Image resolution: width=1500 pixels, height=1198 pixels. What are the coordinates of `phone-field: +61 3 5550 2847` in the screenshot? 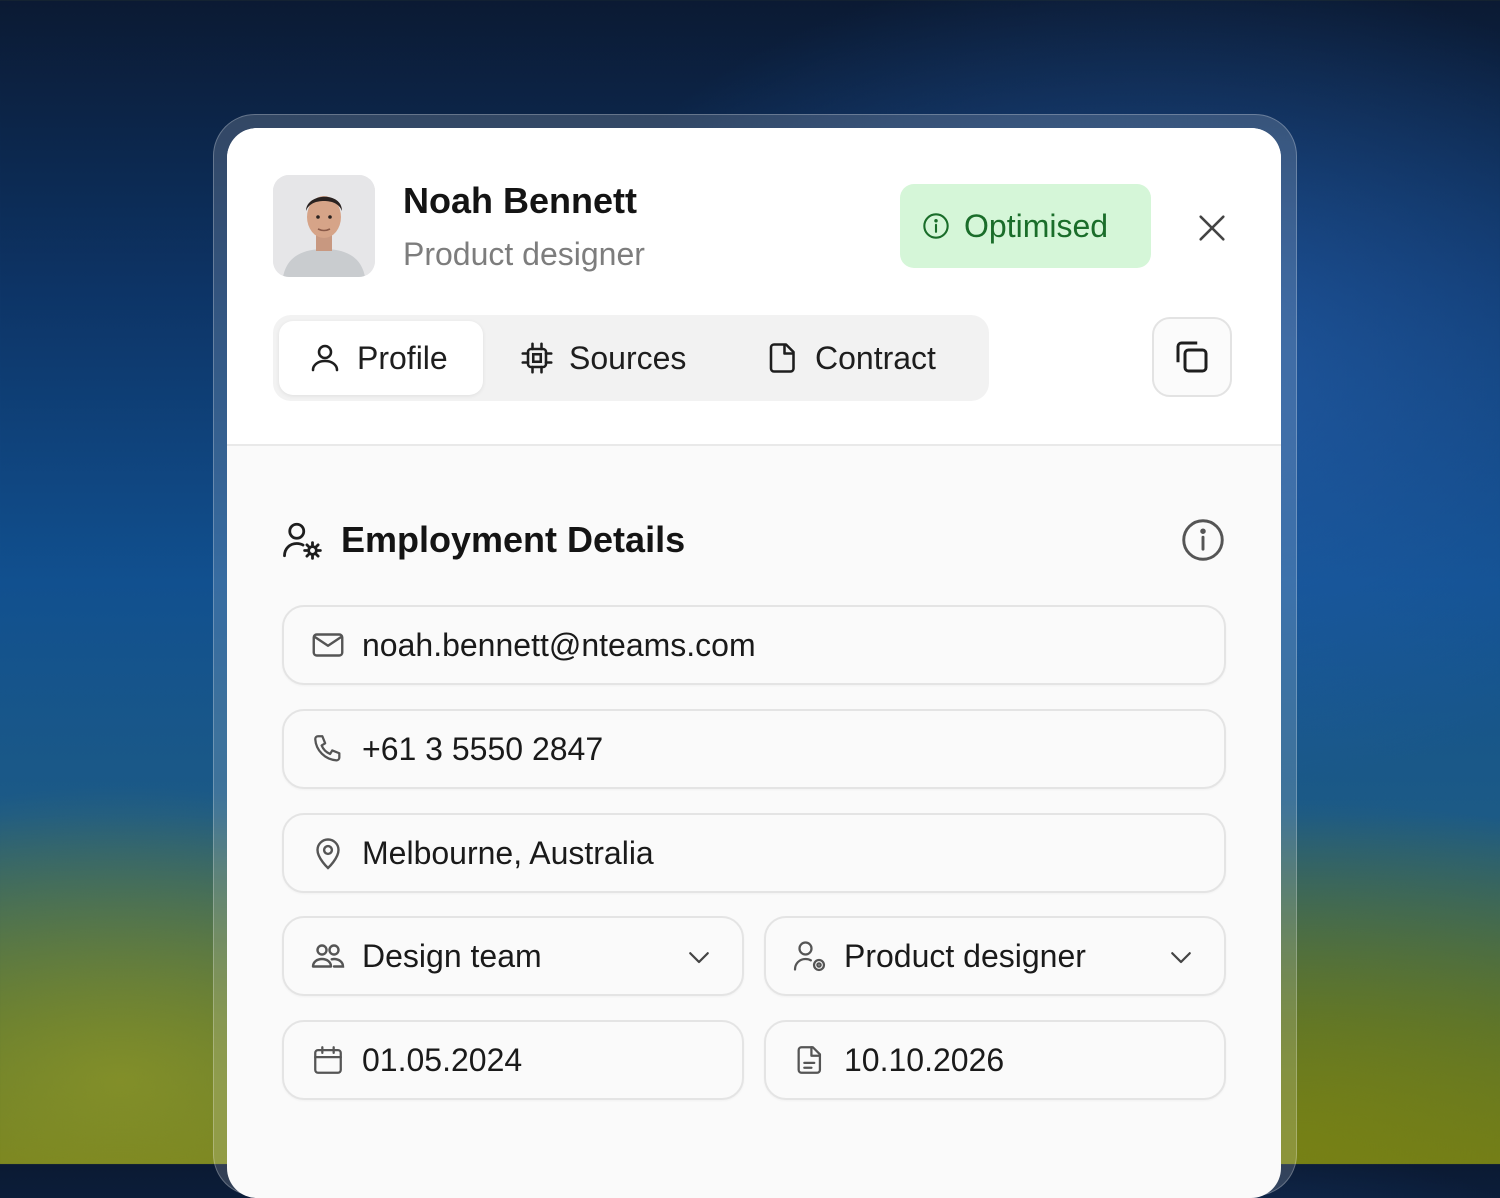 It's located at (754, 749).